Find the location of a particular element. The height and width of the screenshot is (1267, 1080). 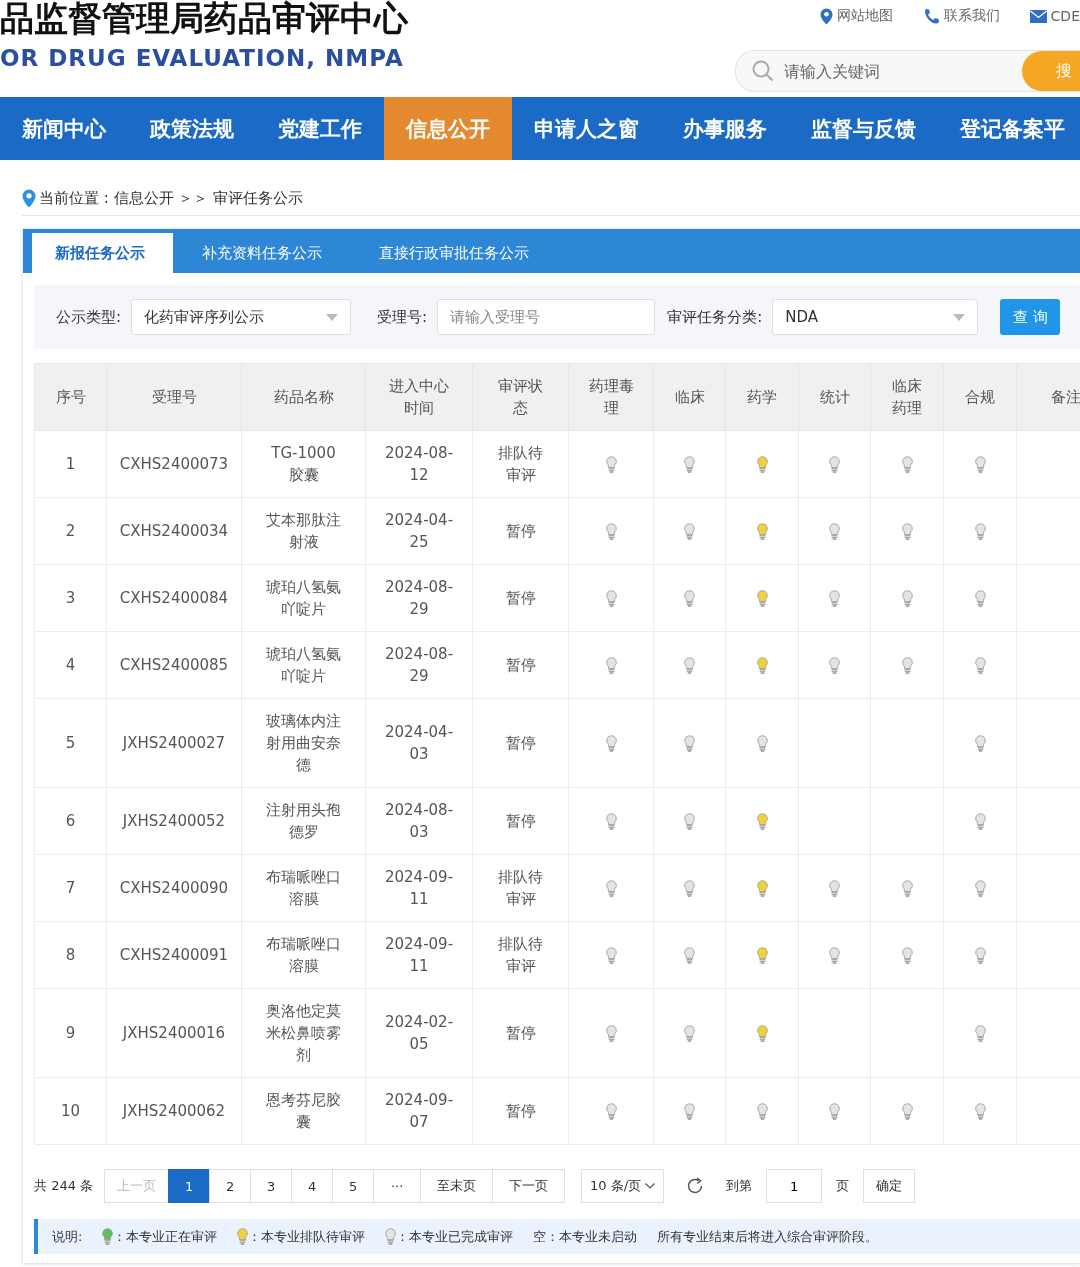

column-header: 药品名称 is located at coordinates (303, 397).